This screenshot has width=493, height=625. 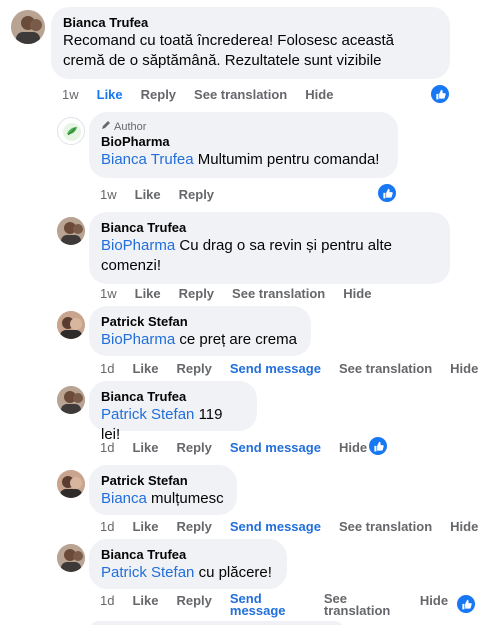 I want to click on mention-link: Bianca Trufea, so click(x=147, y=159).